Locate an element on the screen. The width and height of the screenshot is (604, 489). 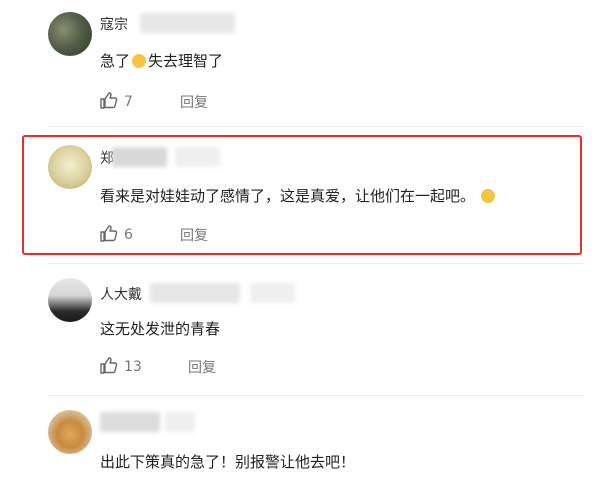
like-button: 13 is located at coordinates (121, 366).